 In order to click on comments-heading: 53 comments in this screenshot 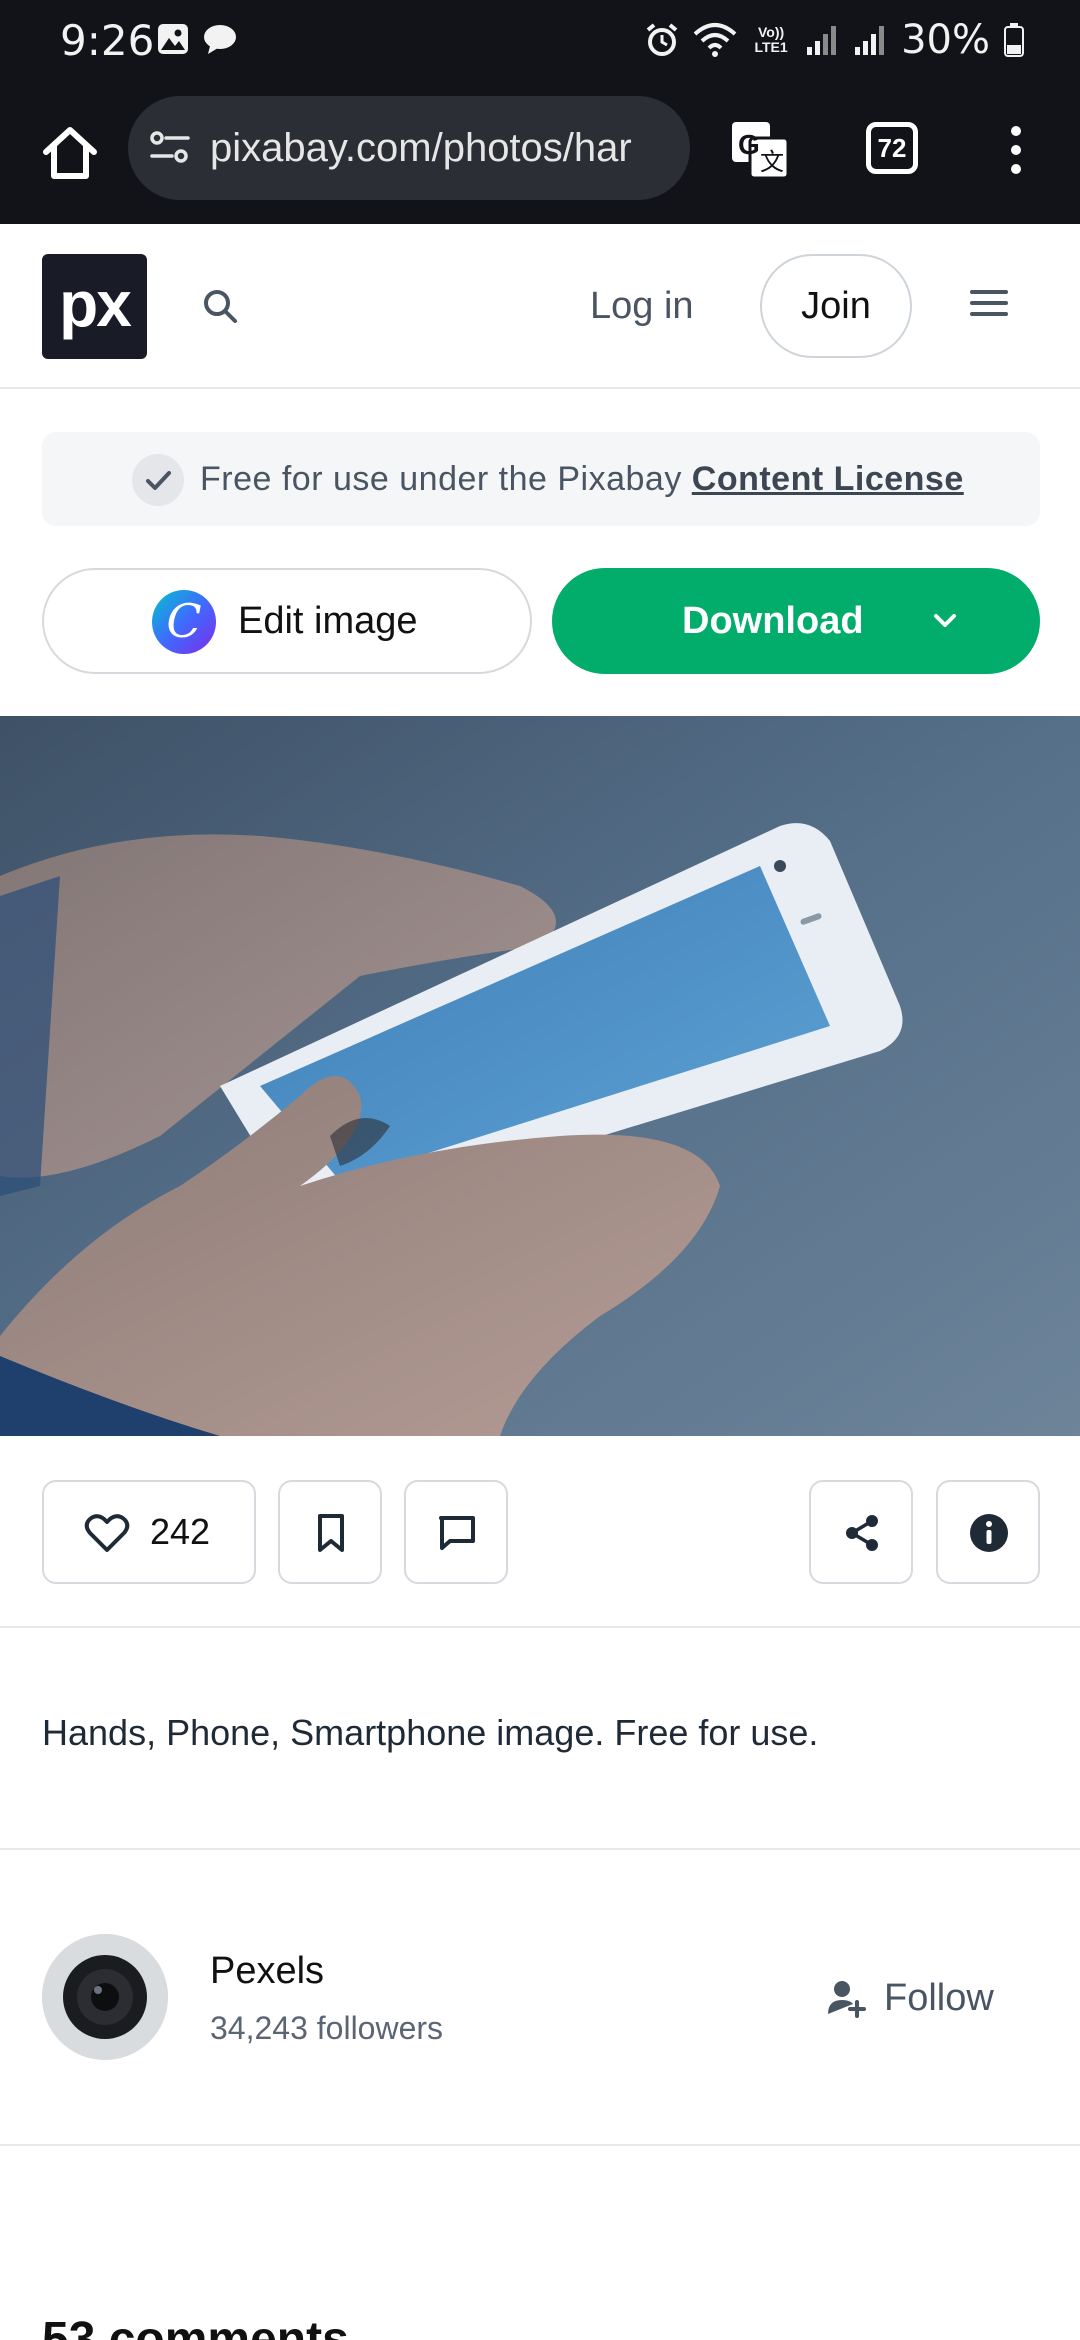, I will do `click(195, 2326)`.